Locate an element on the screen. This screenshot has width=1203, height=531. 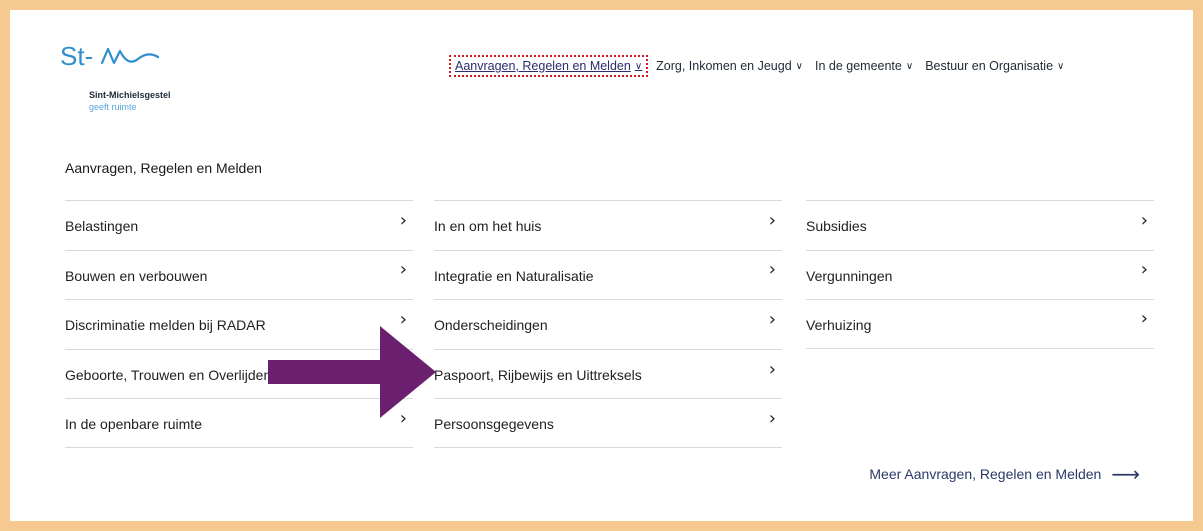
menu-link-subsidies: Subsidies › is located at coordinates (980, 225).